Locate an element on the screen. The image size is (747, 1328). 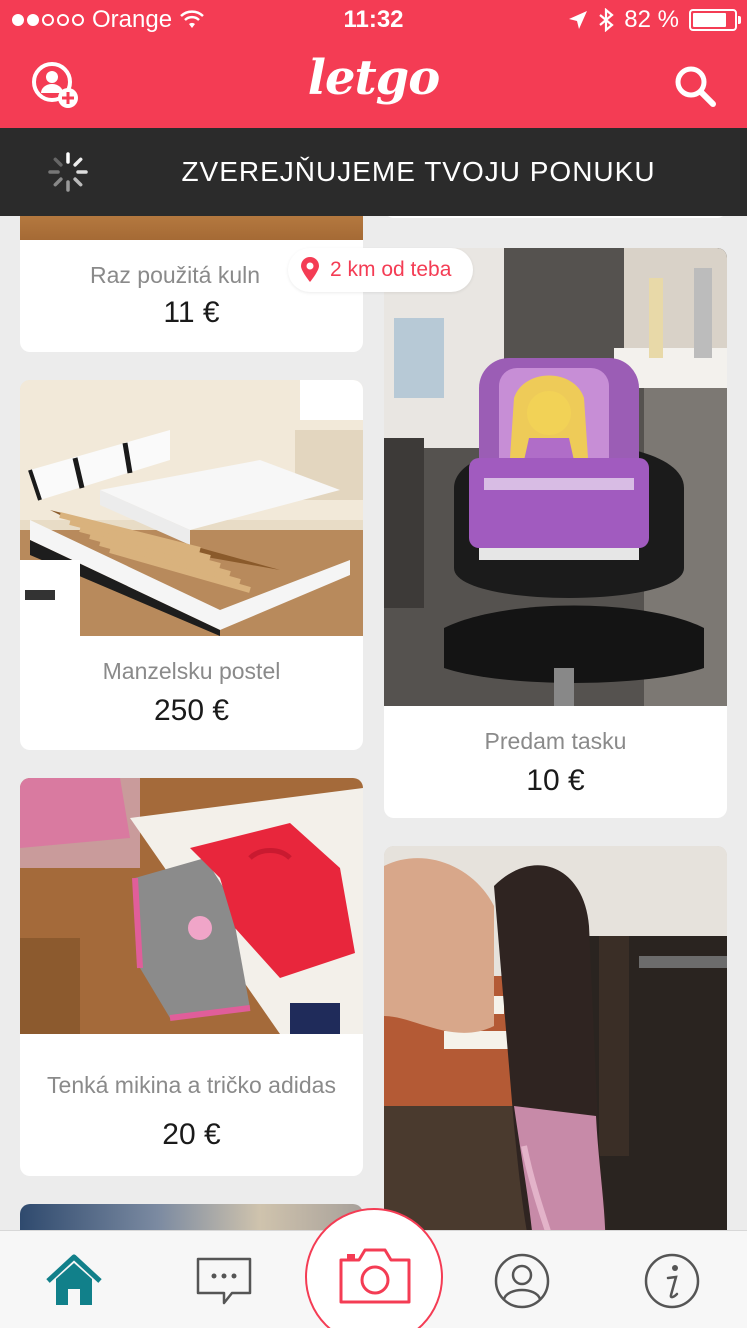
listing-card: Manzelsku postel 250 € is located at coordinates (191, 565).